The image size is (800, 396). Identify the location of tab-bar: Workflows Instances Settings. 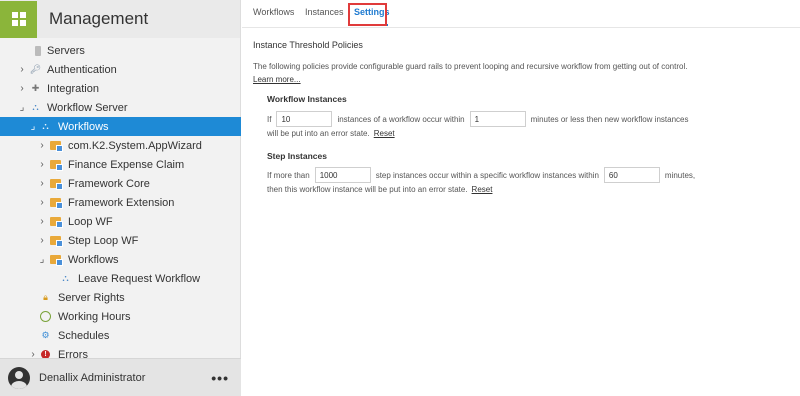
(521, 14).